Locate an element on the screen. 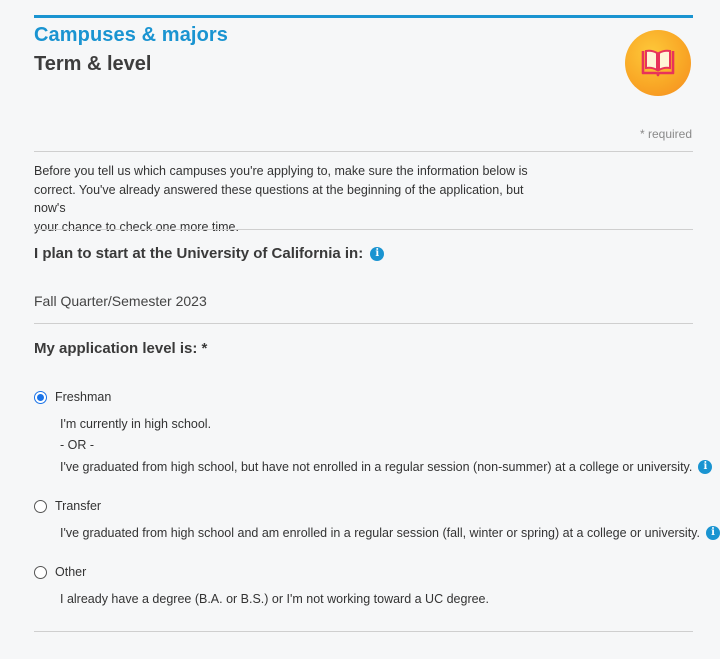 Image resolution: width=720 pixels, height=659 pixels. level-question-label: My application level is: * is located at coordinates (121, 348).